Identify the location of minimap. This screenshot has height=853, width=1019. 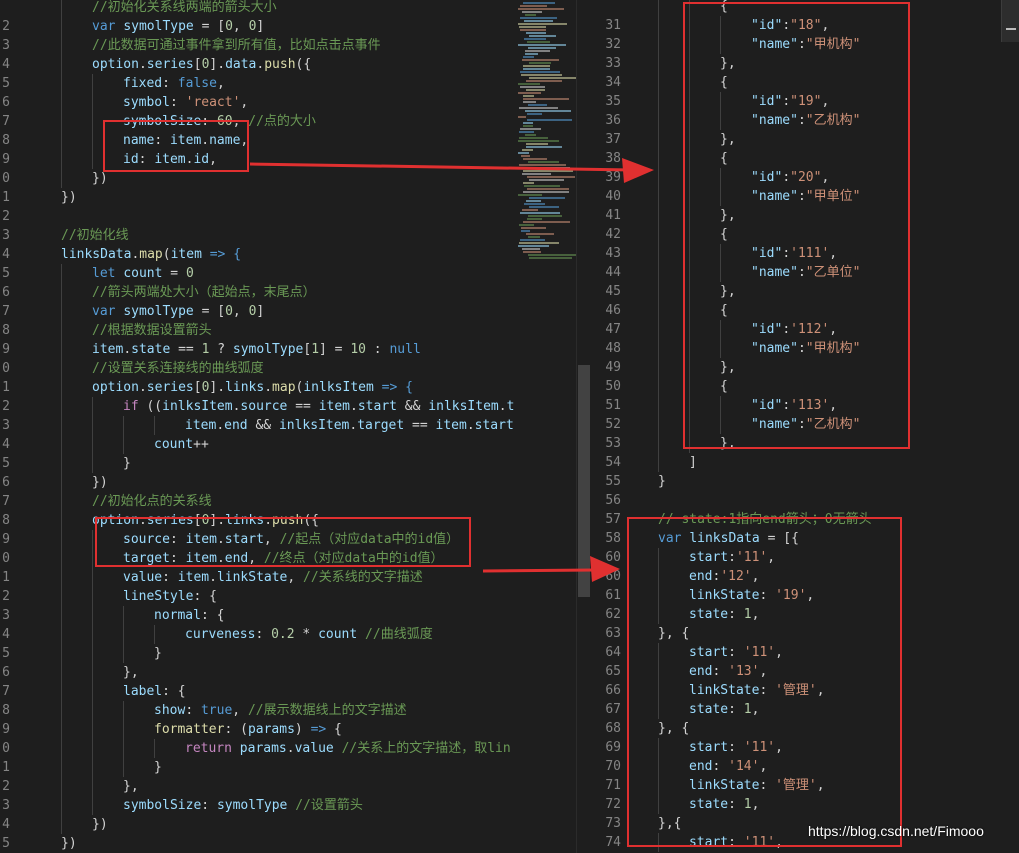
(545, 426).